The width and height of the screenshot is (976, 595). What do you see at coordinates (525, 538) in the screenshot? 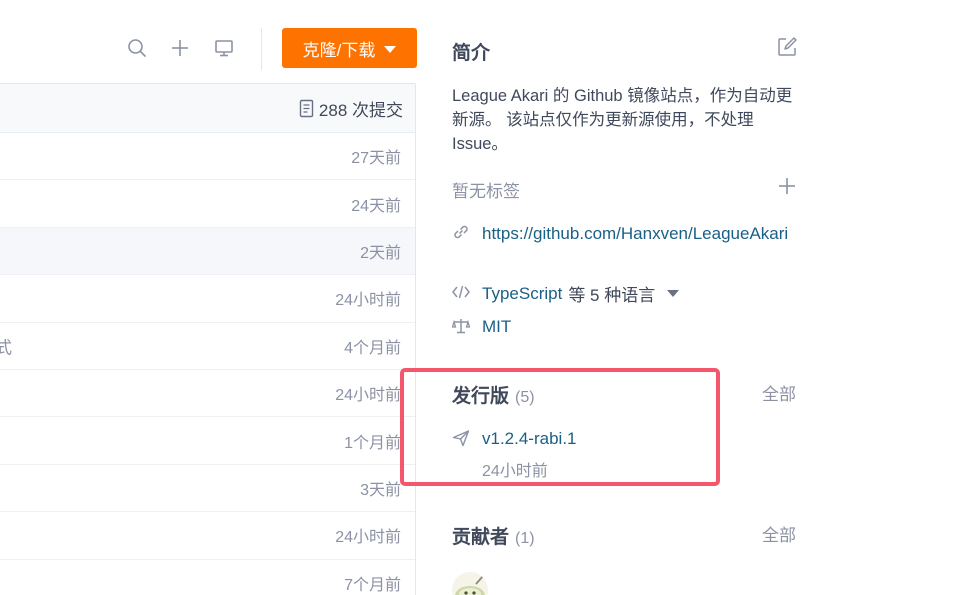
I see `contributors-count: (1)` at bounding box center [525, 538].